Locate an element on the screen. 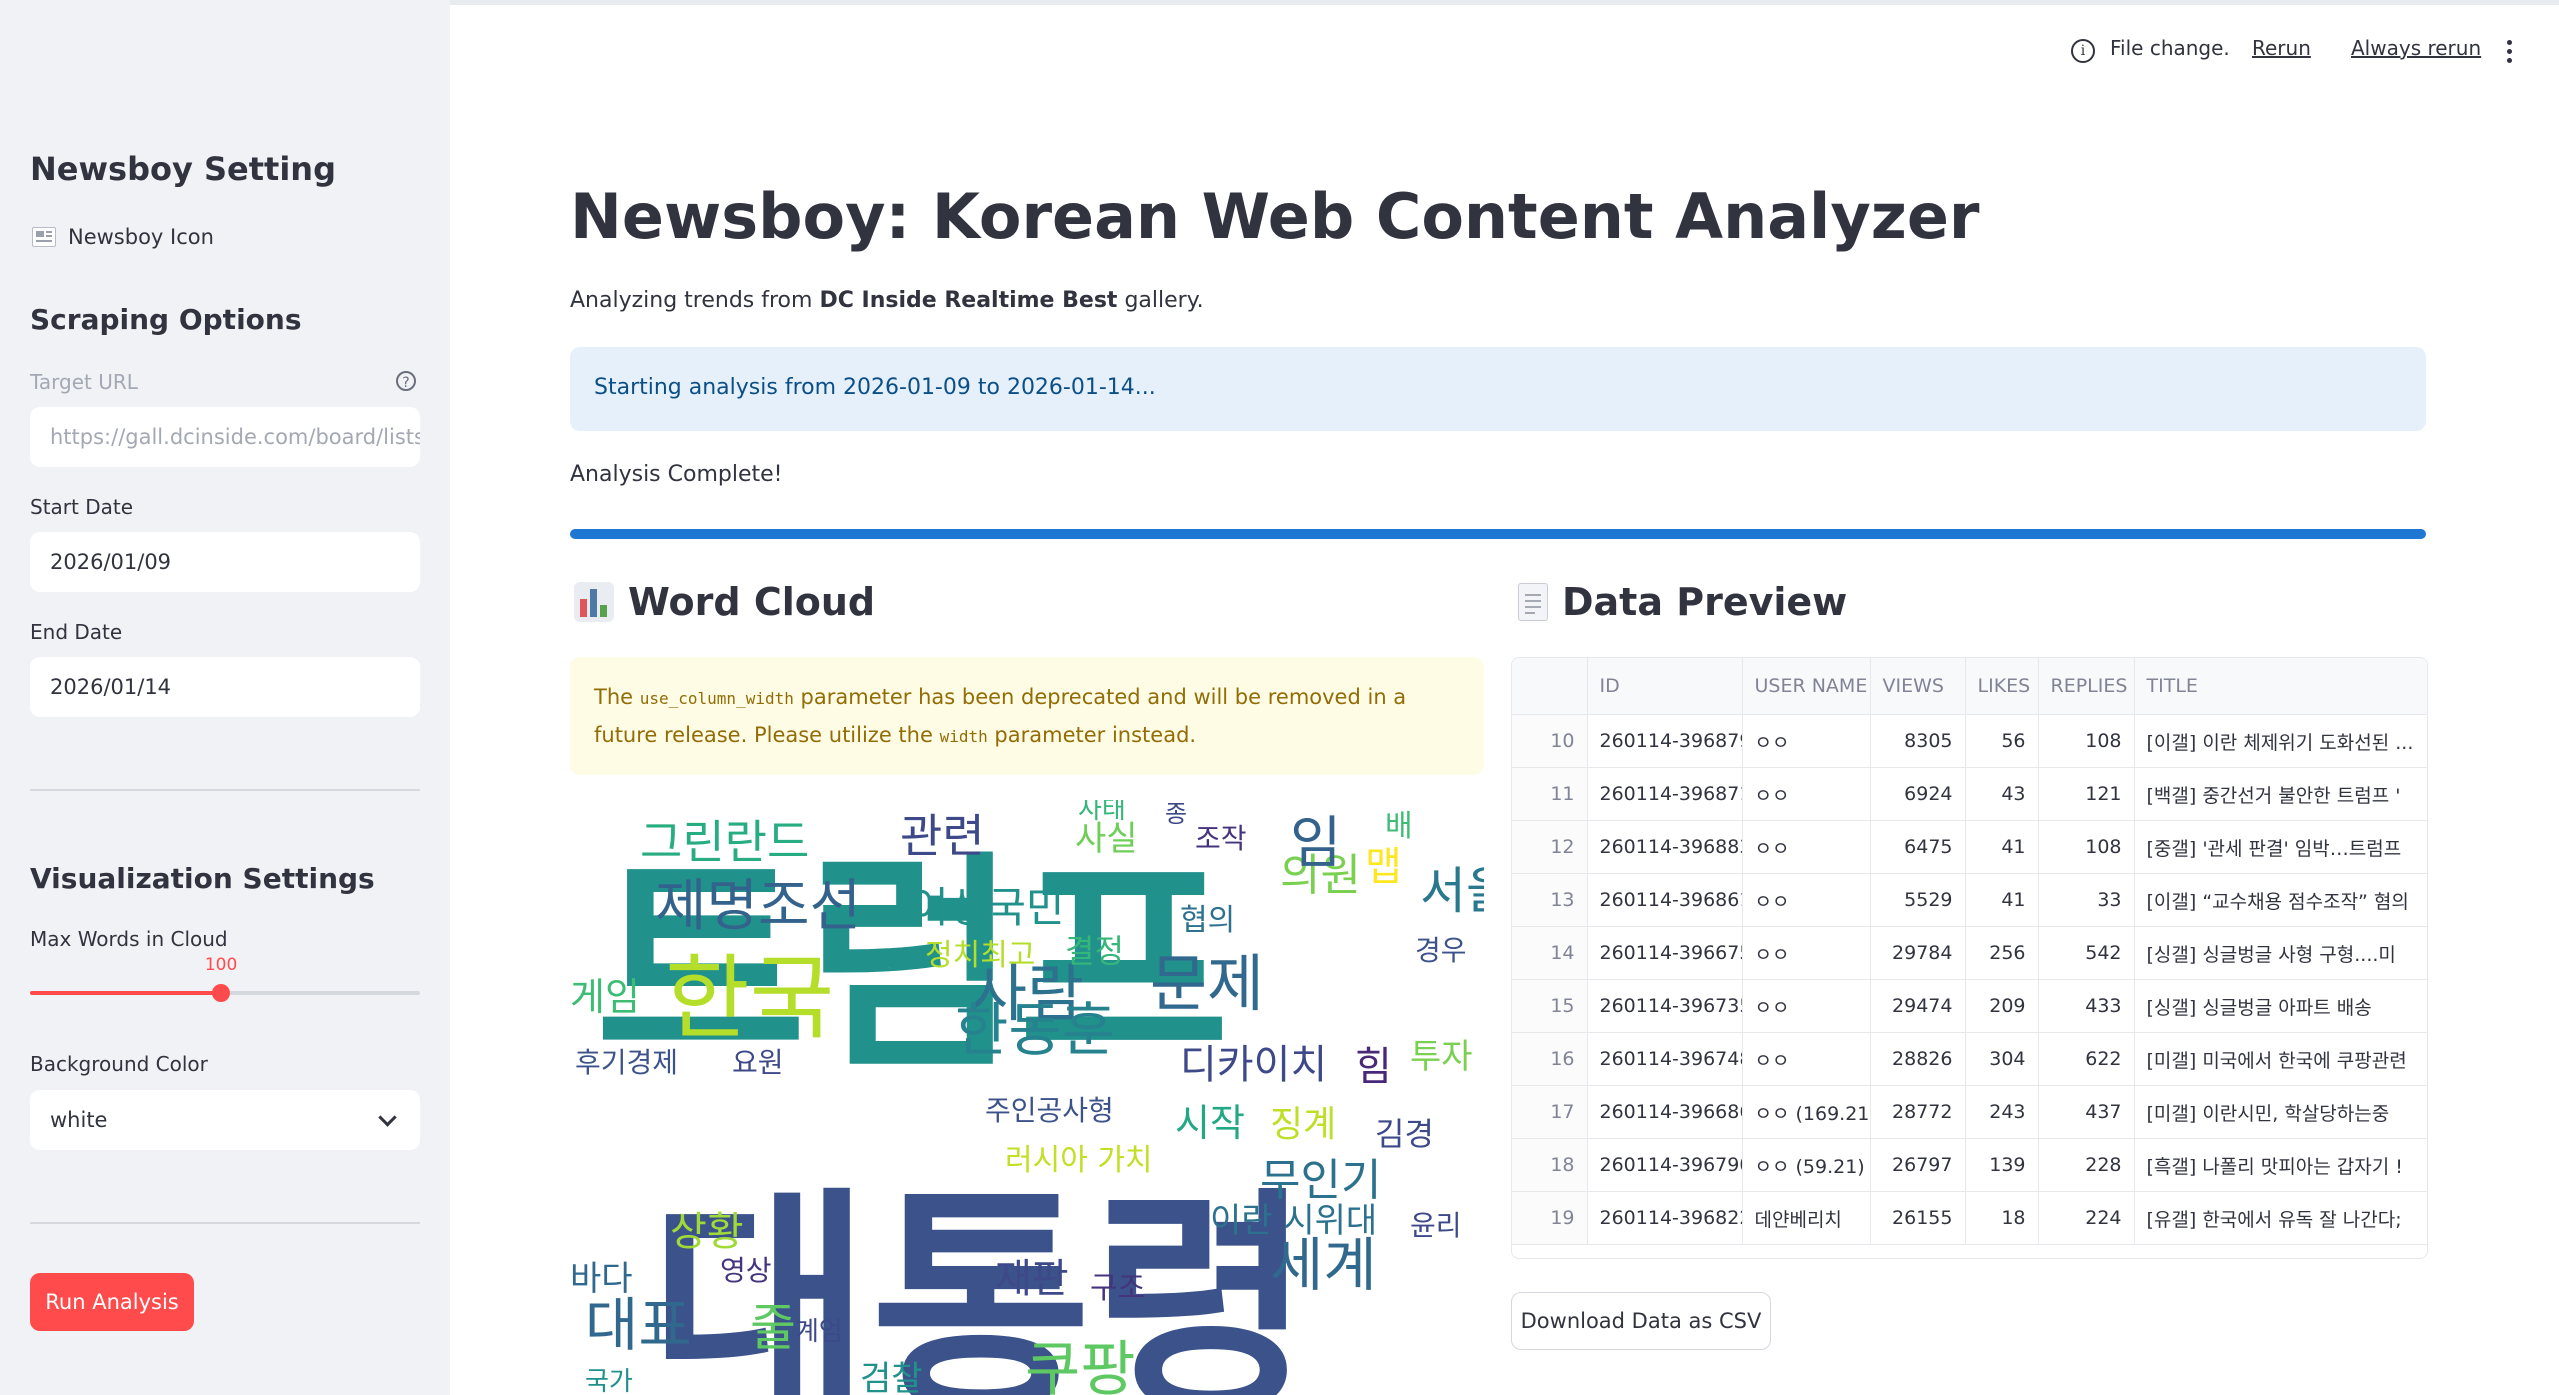 The width and height of the screenshot is (2559, 1395). start-date-input: 2026/01/09 is located at coordinates (225, 562).